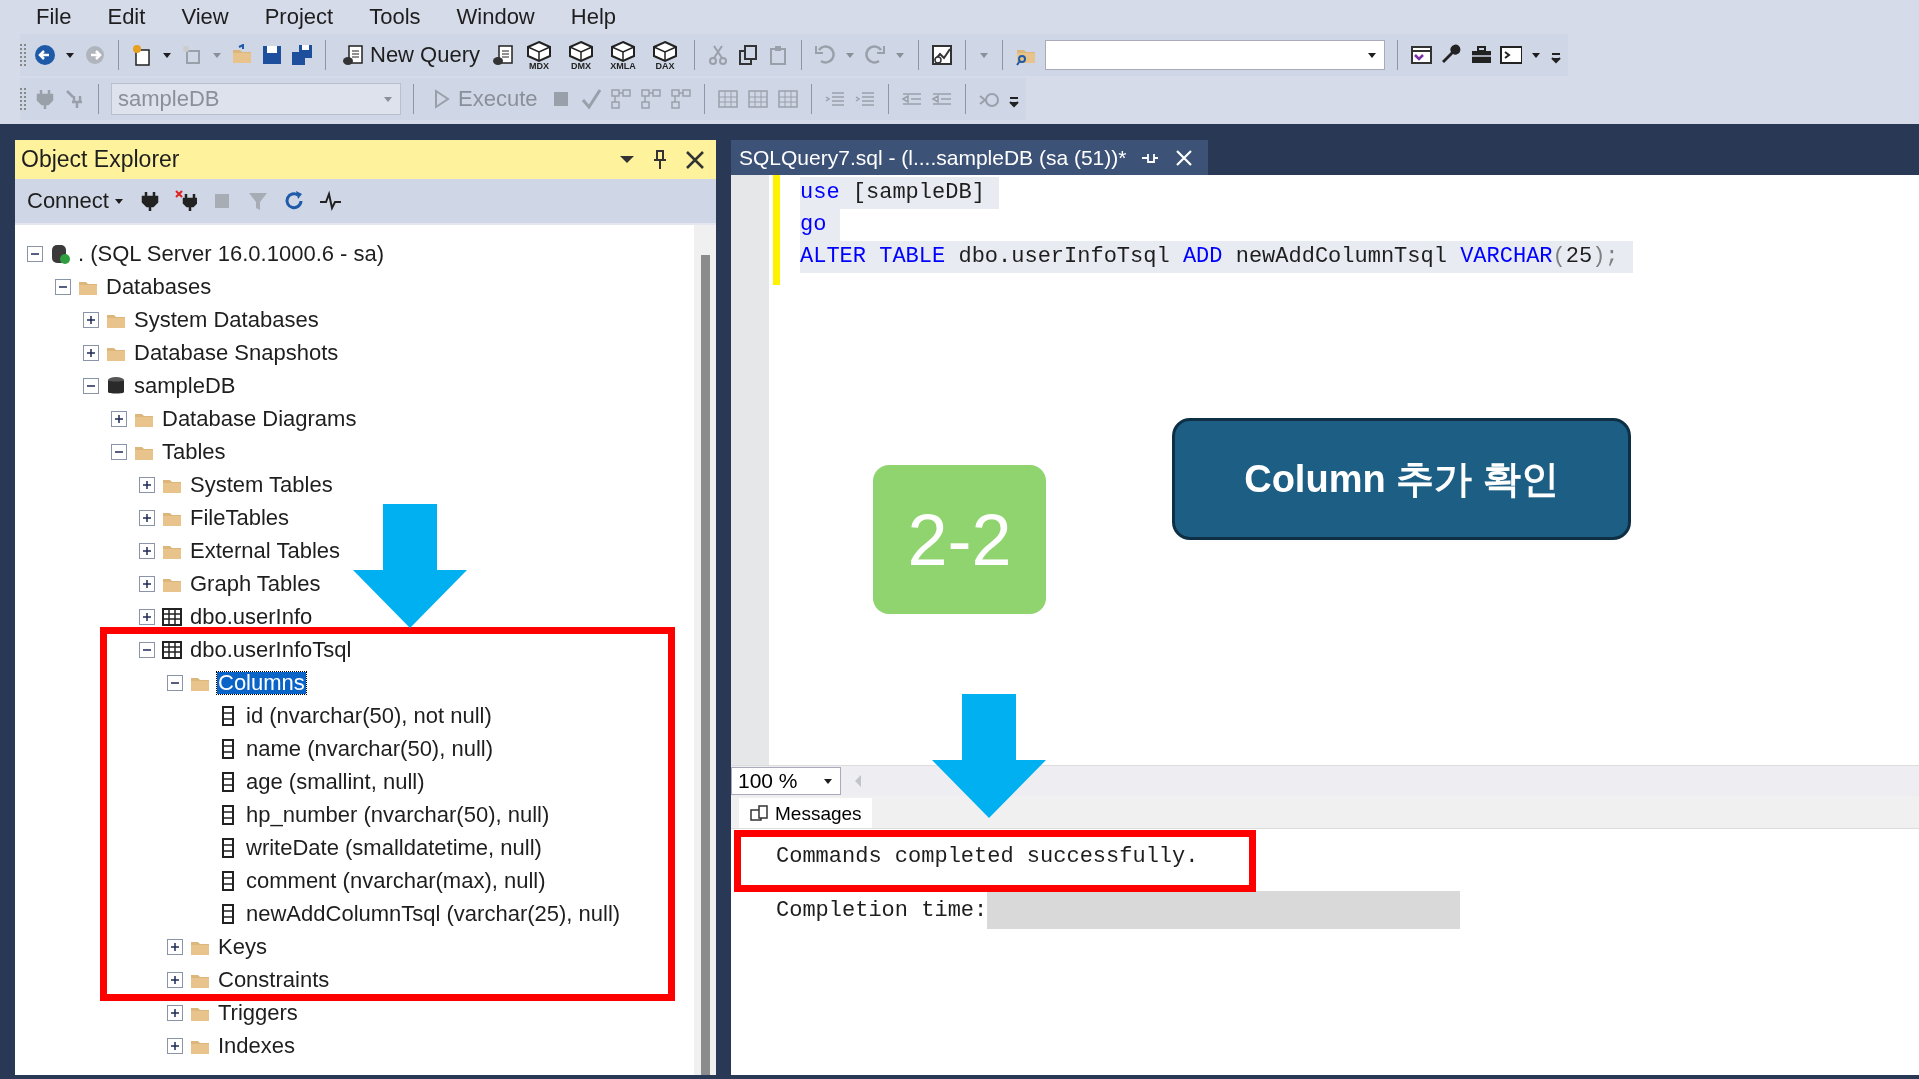  Describe the element at coordinates (970, 157) in the screenshot. I see `document-tab: SQLQuery7.sql - (l....sampleDB (sa (51))*` at that location.